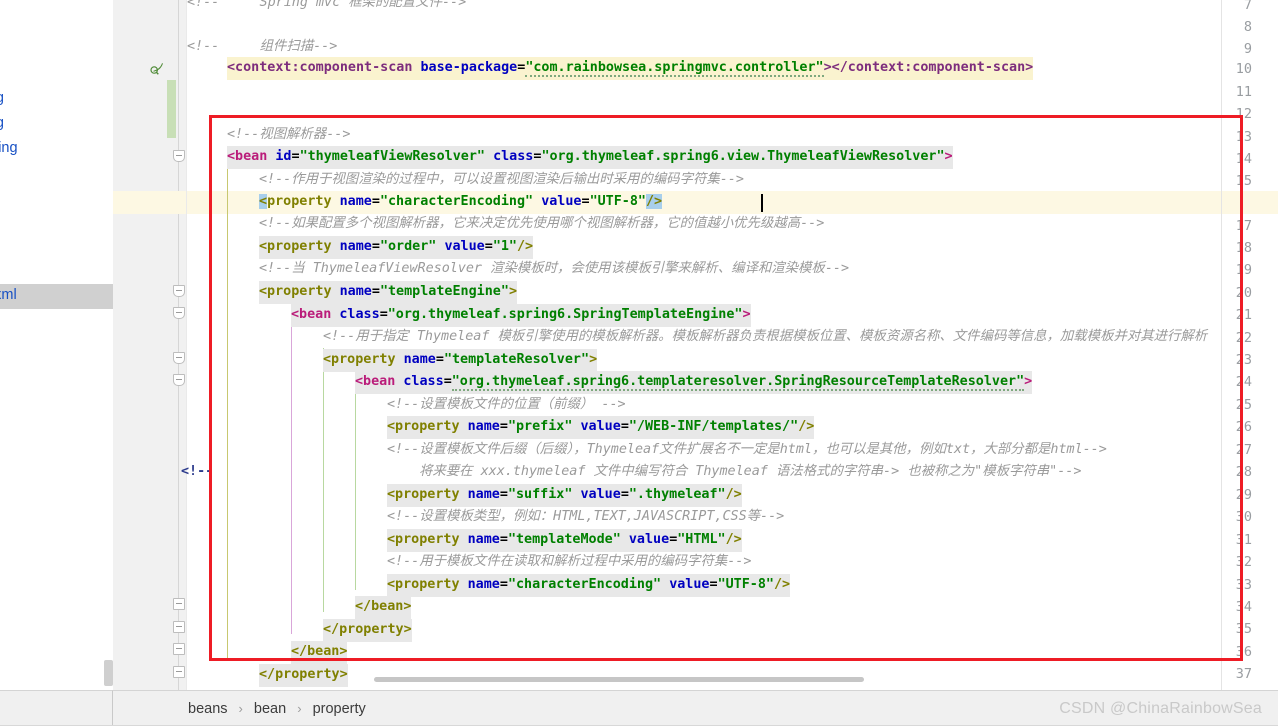 Image resolution: width=1278 pixels, height=727 pixels. I want to click on fold-marker-line36, so click(179, 649).